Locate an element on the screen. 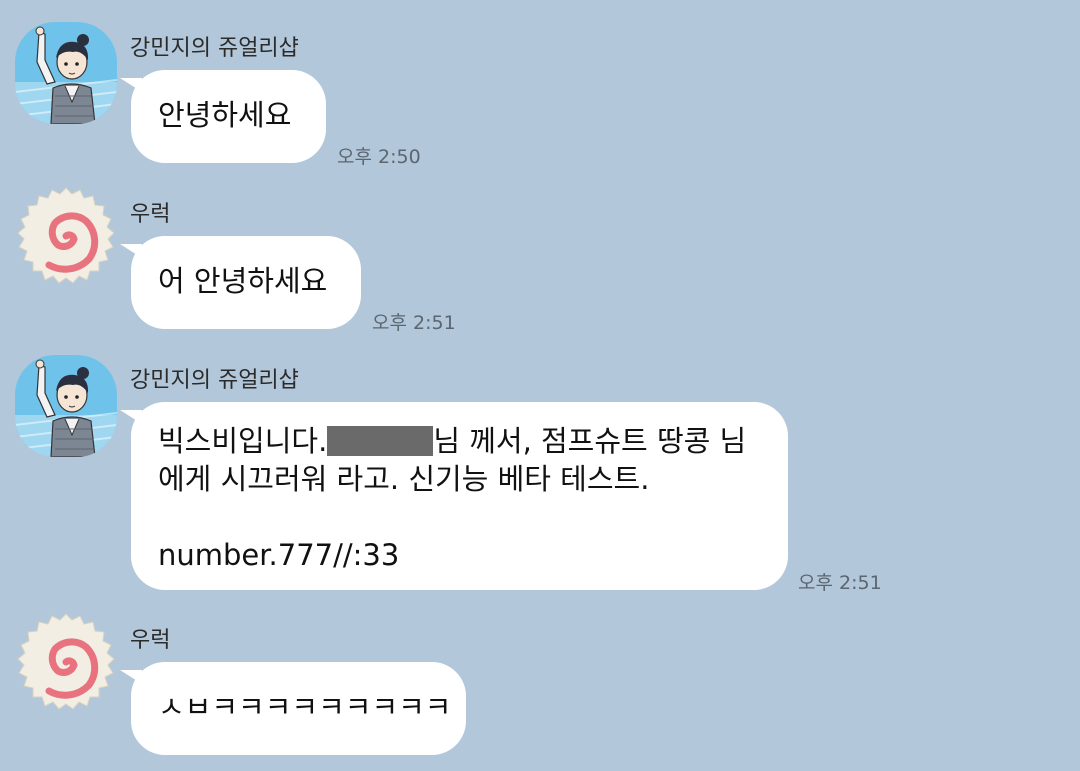 The image size is (1080, 771). message-text: 빅스비입니다. 님 께서, 점프슈트 땅콩 님 is located at coordinates (463, 441).